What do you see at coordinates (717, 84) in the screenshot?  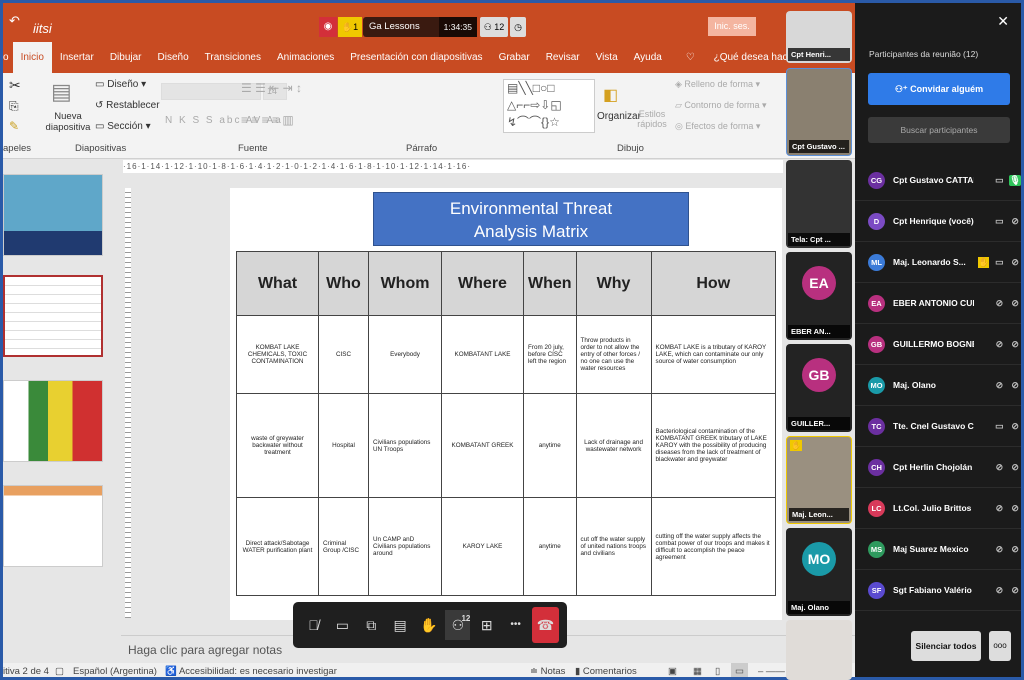 I see `shape-fill-button: ◈ Relleno de forma ▾` at bounding box center [717, 84].